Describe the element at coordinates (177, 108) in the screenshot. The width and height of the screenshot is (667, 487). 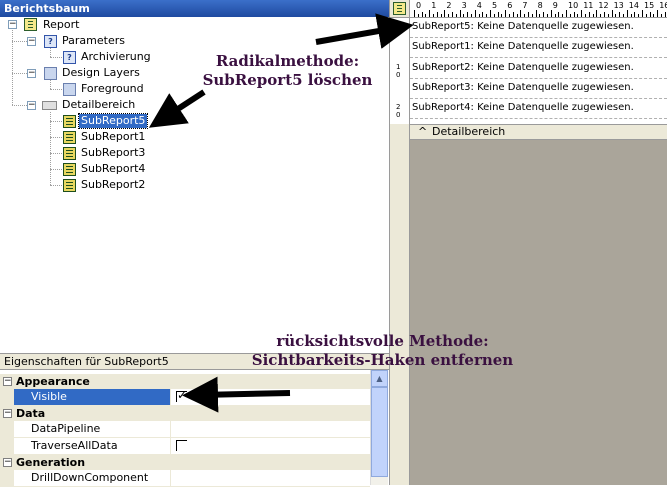
I see `arrow-to-subreport5-icon` at that location.